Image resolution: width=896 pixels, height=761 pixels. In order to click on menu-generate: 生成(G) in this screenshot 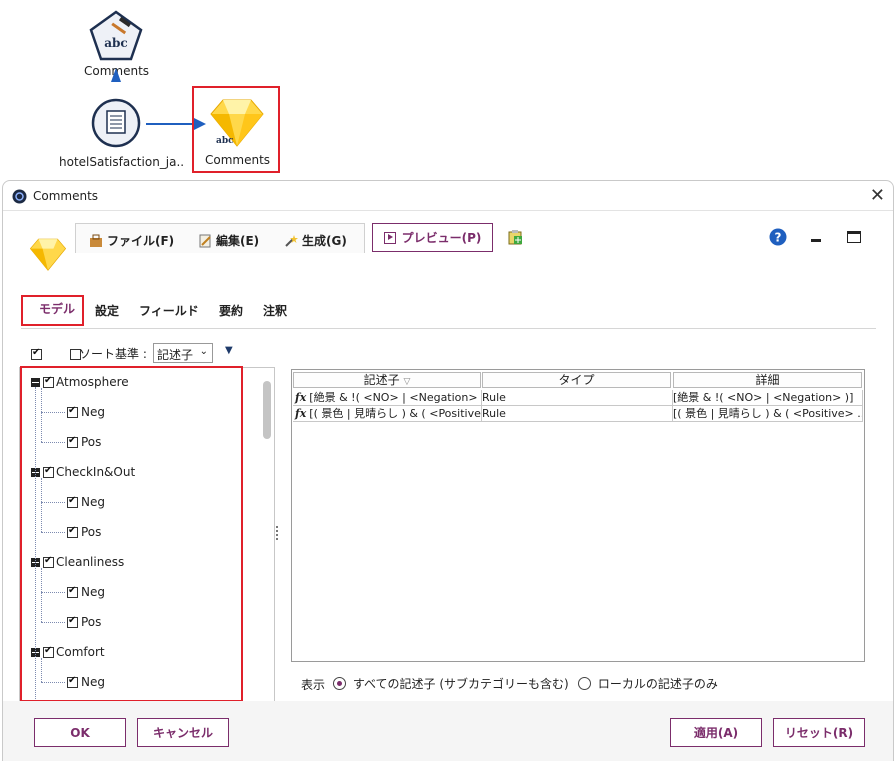, I will do `click(315, 240)`.